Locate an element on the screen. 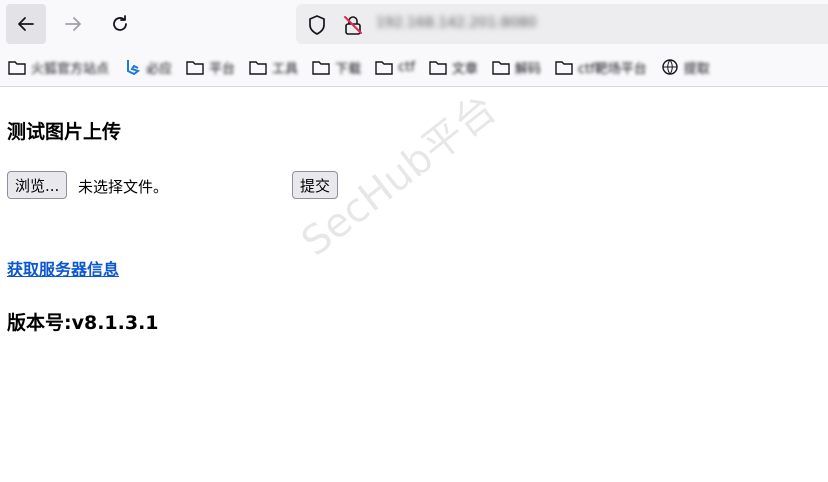  arrow-left-icon is located at coordinates (26, 24).